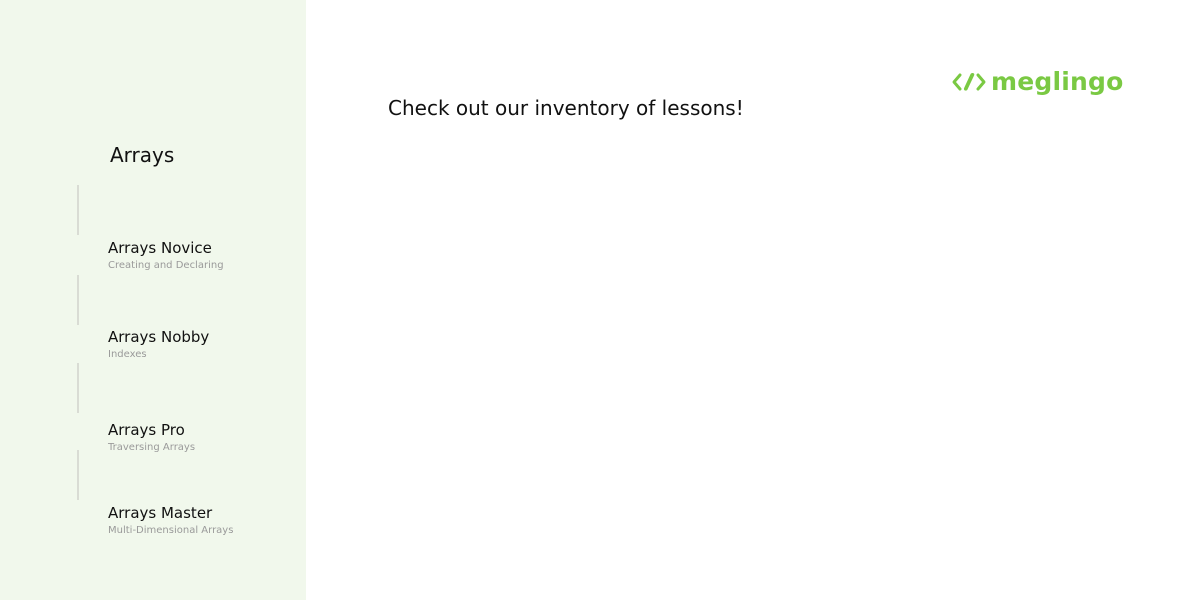  What do you see at coordinates (1057, 81) in the screenshot?
I see `brand-name: meglingo` at bounding box center [1057, 81].